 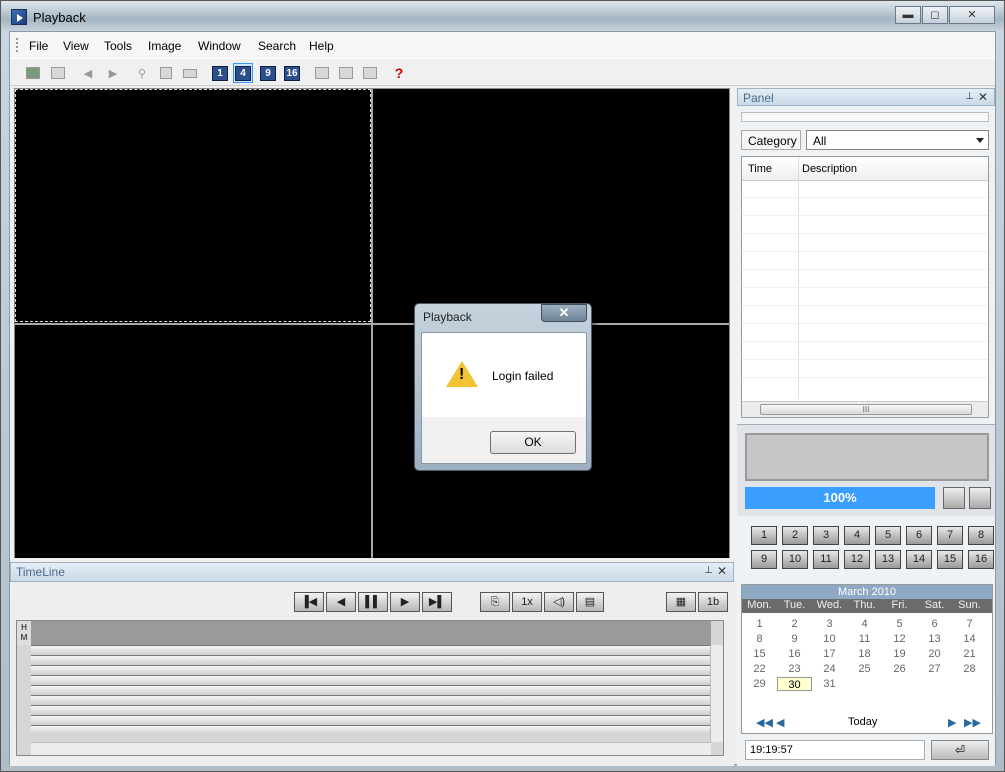 What do you see at coordinates (862, 722) in the screenshot?
I see `today-button: Today` at bounding box center [862, 722].